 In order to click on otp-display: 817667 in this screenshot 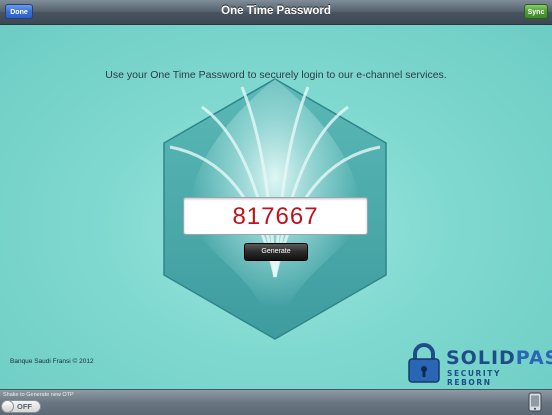, I will do `click(275, 216)`.